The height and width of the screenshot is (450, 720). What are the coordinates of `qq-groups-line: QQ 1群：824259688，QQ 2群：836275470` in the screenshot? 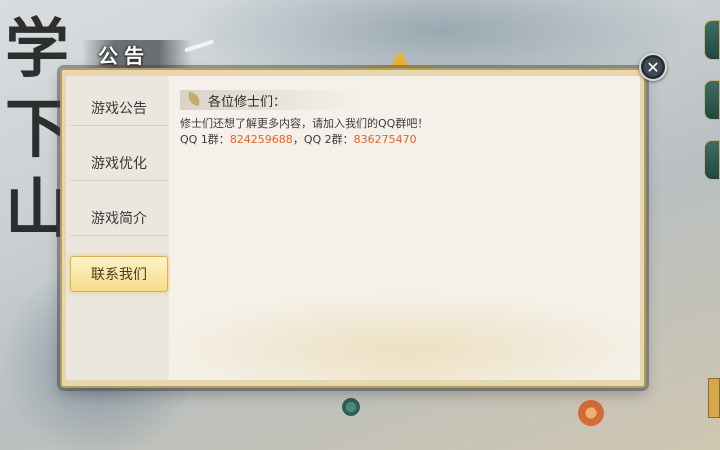 It's located at (404, 140).